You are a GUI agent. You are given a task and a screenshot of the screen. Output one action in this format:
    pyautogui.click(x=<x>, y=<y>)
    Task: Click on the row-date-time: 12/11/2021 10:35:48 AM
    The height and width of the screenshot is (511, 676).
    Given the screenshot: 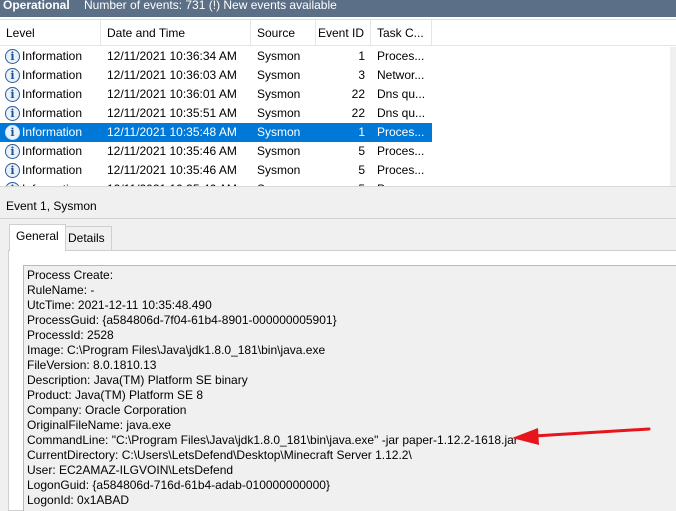 What is the action you would take?
    pyautogui.click(x=172, y=132)
    